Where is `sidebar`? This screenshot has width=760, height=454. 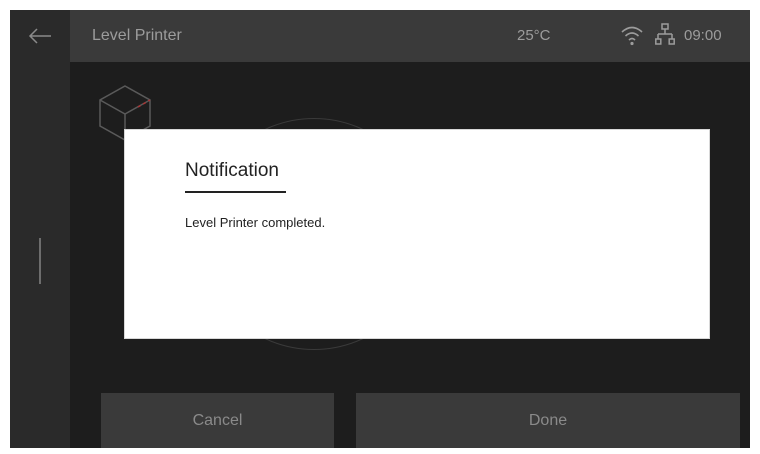 sidebar is located at coordinates (40, 229).